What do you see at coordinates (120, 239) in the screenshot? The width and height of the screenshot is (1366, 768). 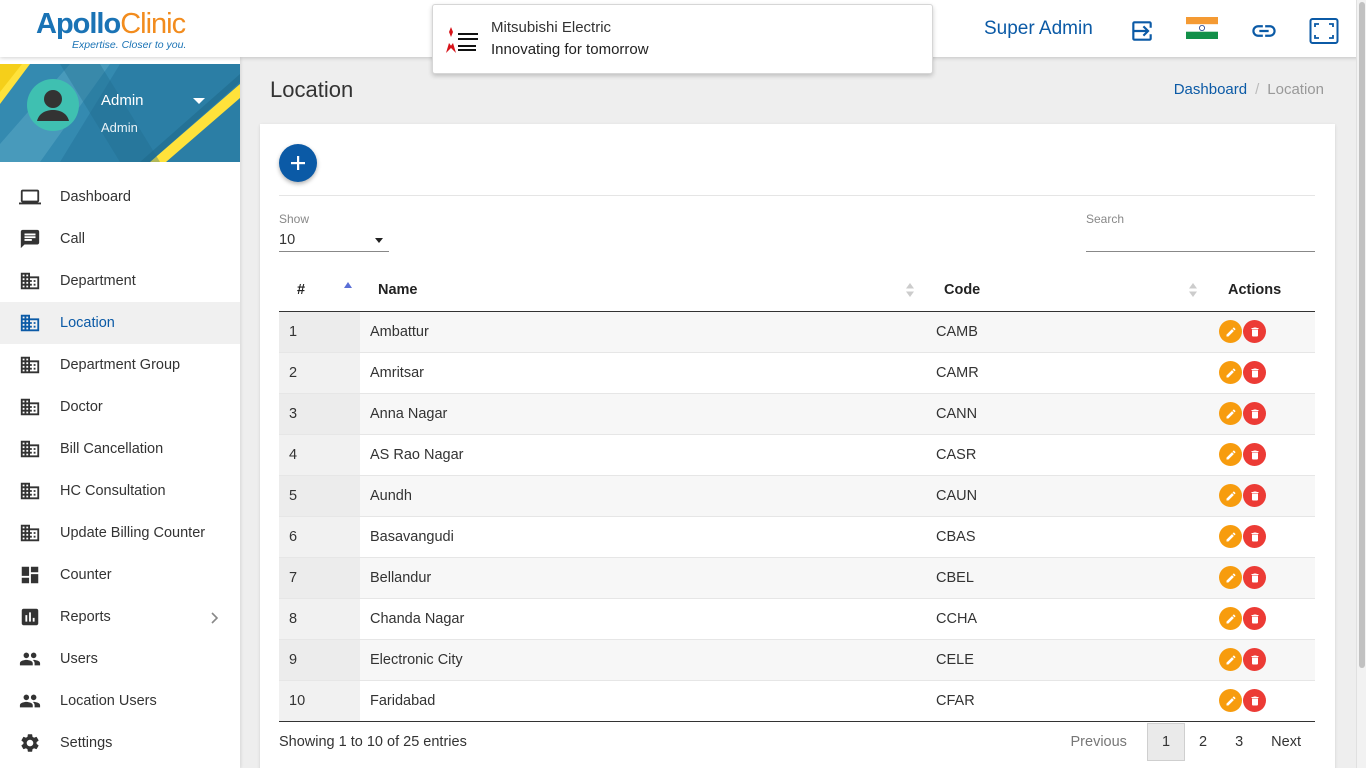 I see `sidebar-item-call: Call` at bounding box center [120, 239].